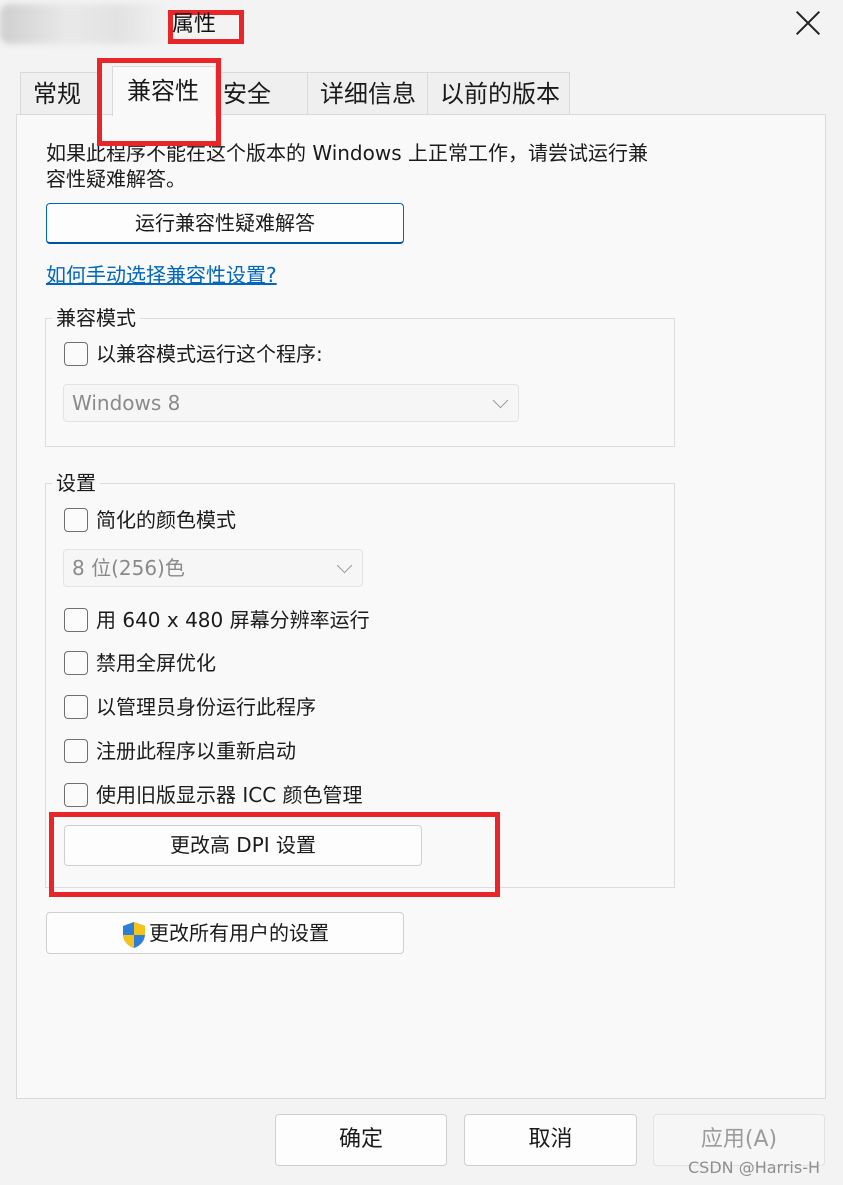 This screenshot has width=843, height=1185. Describe the element at coordinates (225, 223) in the screenshot. I see `run-troubleshooter-button: 运行兼容性疑难解答` at that location.